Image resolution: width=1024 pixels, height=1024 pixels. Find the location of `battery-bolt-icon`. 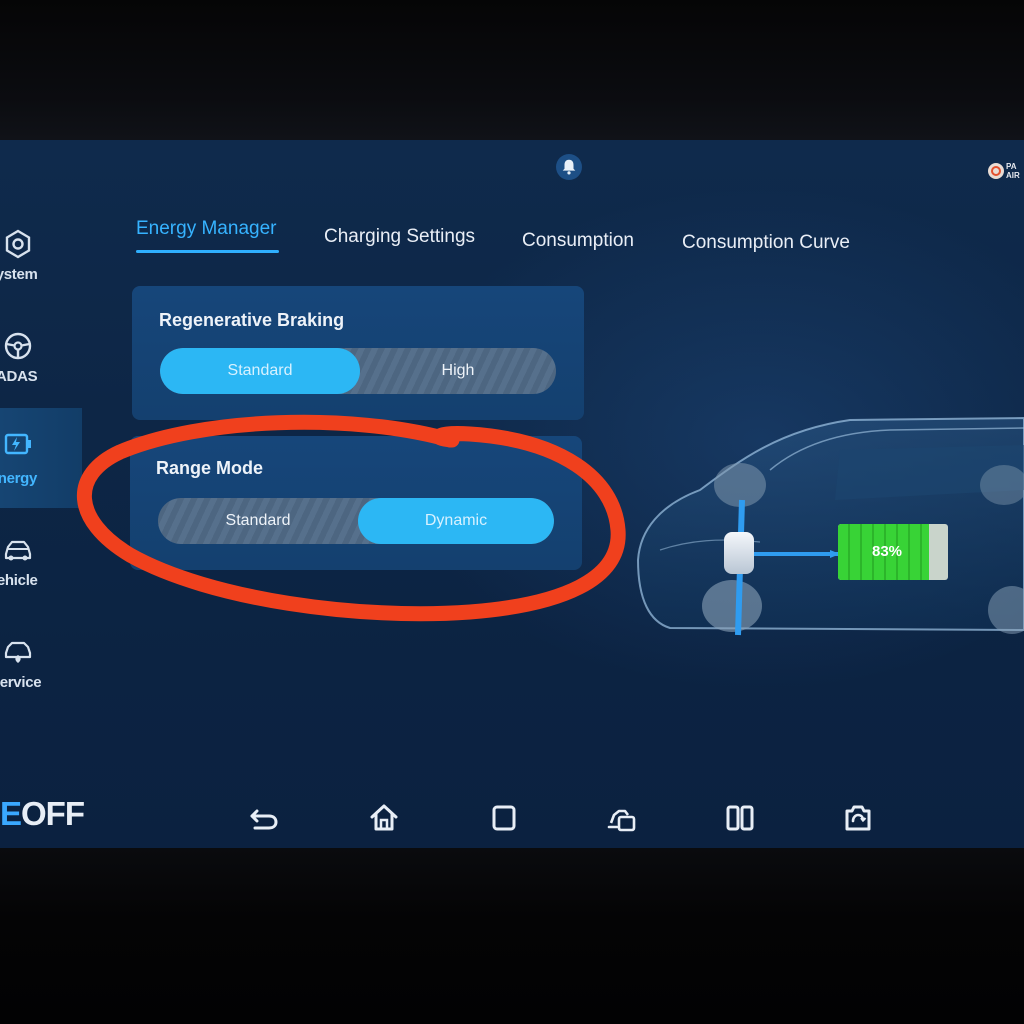

battery-bolt-icon is located at coordinates (18, 444).